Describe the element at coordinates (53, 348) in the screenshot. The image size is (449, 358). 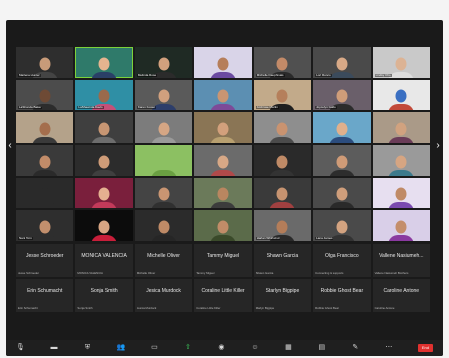
I see `video-camera-icon: ▬` at that location.